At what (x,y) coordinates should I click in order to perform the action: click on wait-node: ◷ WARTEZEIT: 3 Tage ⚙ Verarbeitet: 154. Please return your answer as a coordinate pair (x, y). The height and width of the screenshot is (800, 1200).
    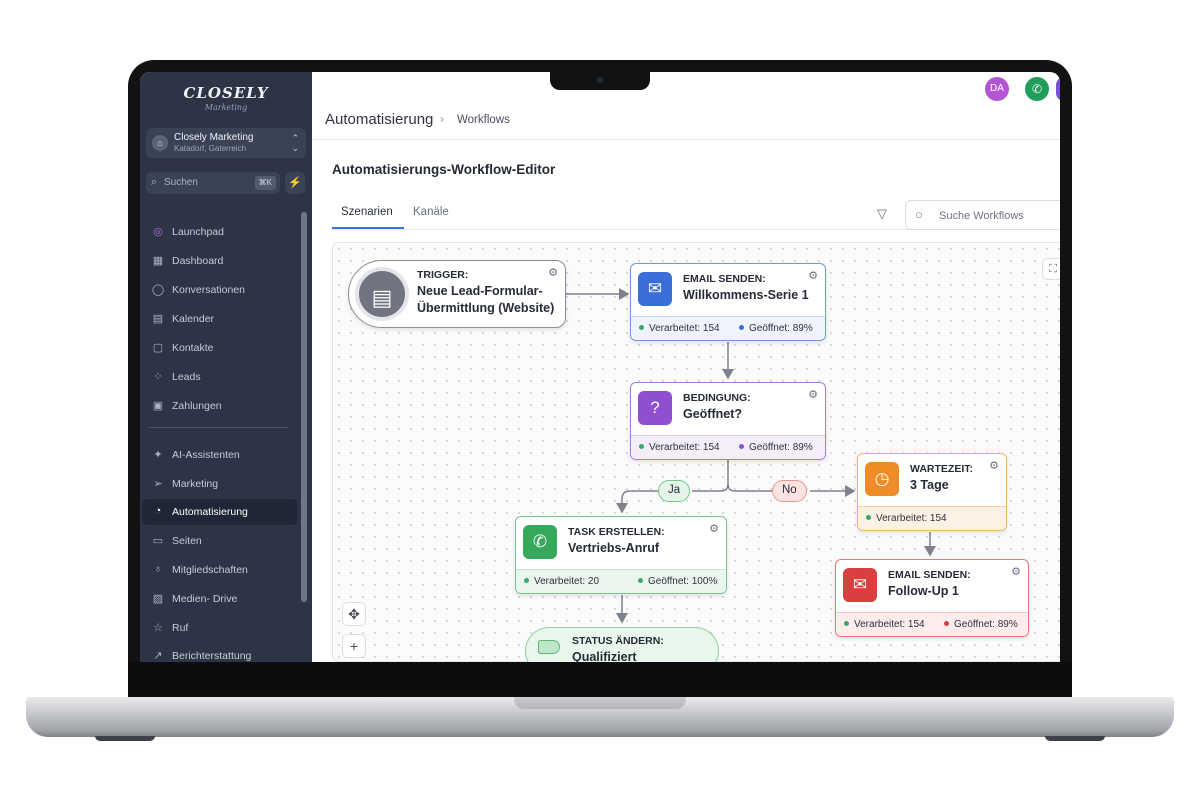
    Looking at the image, I should click on (932, 492).